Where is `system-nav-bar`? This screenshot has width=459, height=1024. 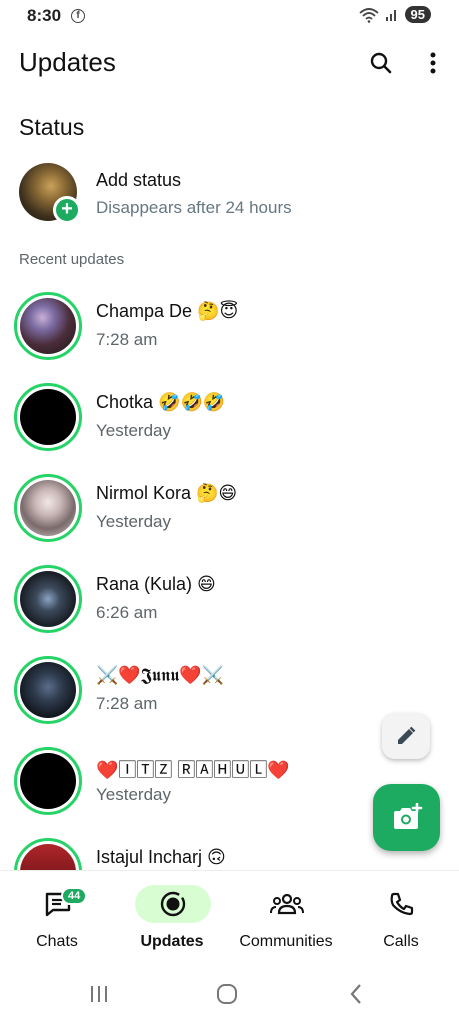
system-nav-bar is located at coordinates (229, 995).